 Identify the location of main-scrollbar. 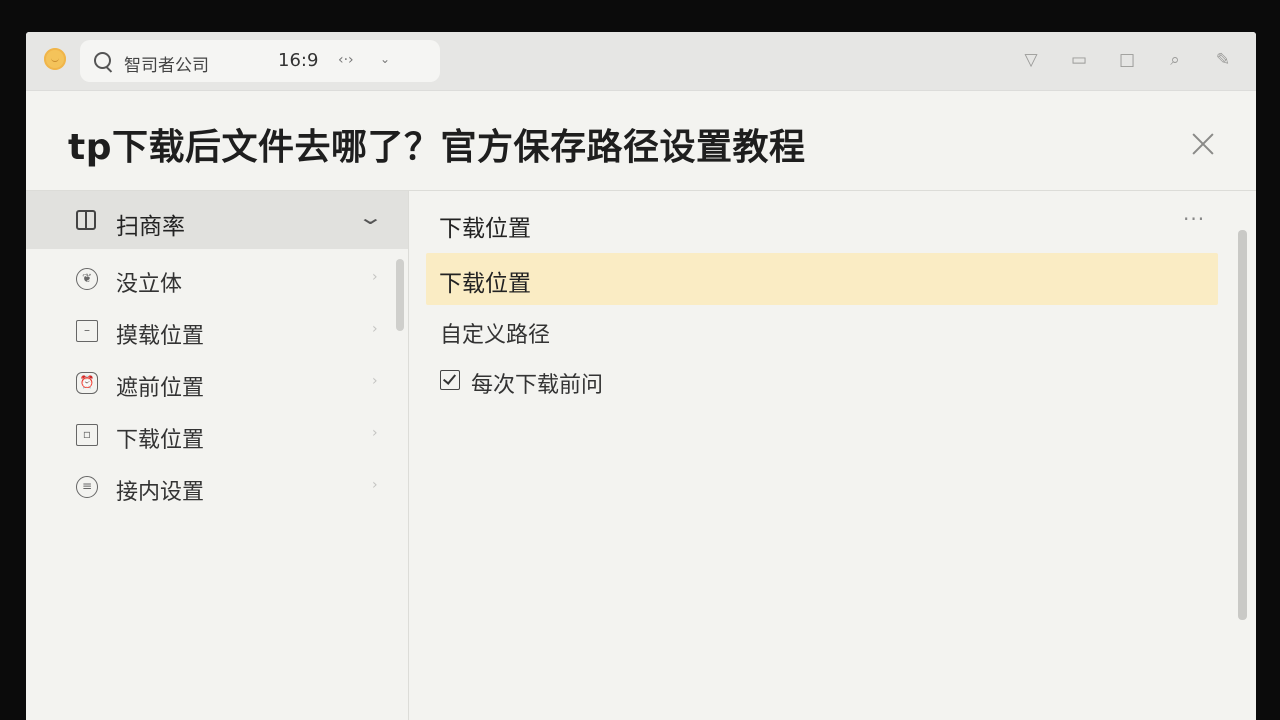
(1242, 425).